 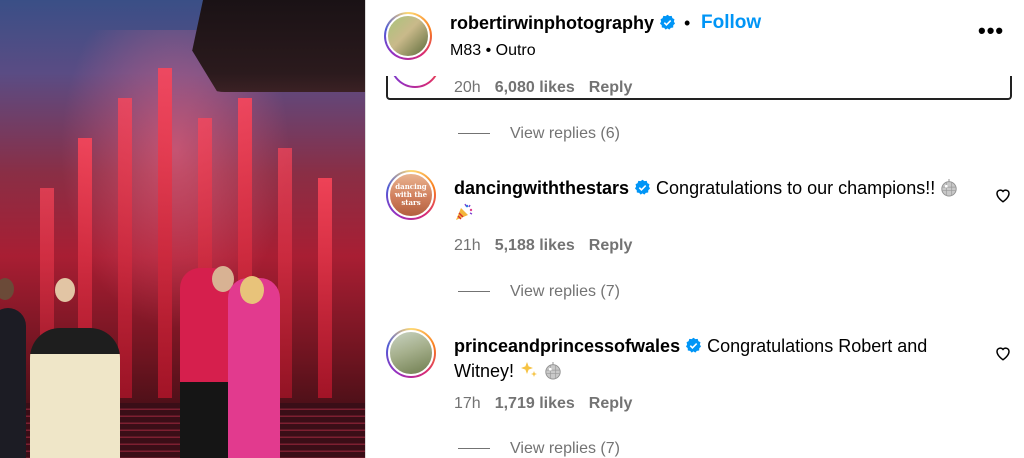 What do you see at coordinates (731, 23) in the screenshot?
I see `follow-button: Follow` at bounding box center [731, 23].